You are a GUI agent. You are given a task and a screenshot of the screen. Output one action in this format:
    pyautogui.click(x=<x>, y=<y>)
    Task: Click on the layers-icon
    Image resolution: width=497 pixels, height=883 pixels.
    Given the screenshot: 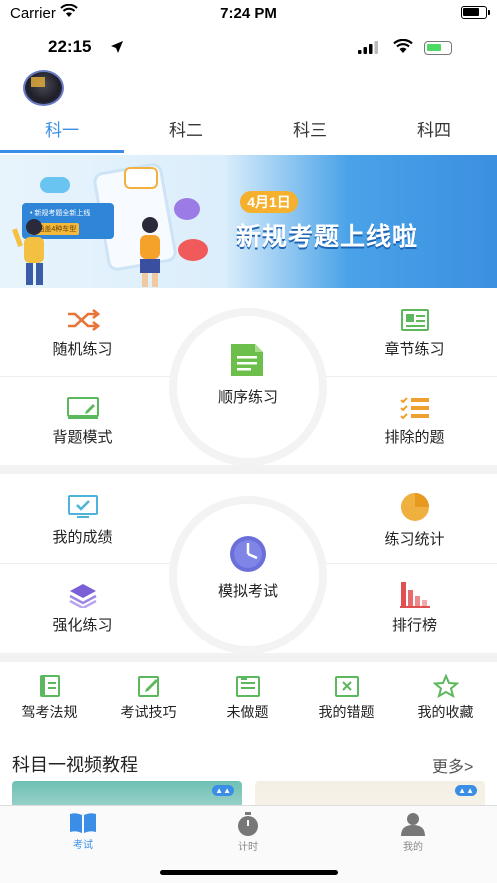 What is the action you would take?
    pyautogui.click(x=82, y=596)
    